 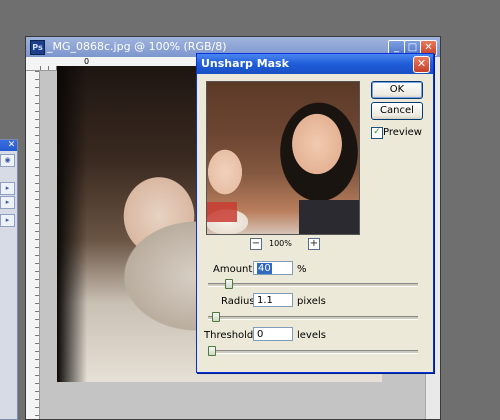 What do you see at coordinates (87, 61) in the screenshot?
I see `ruler-origin-label: 0` at bounding box center [87, 61].